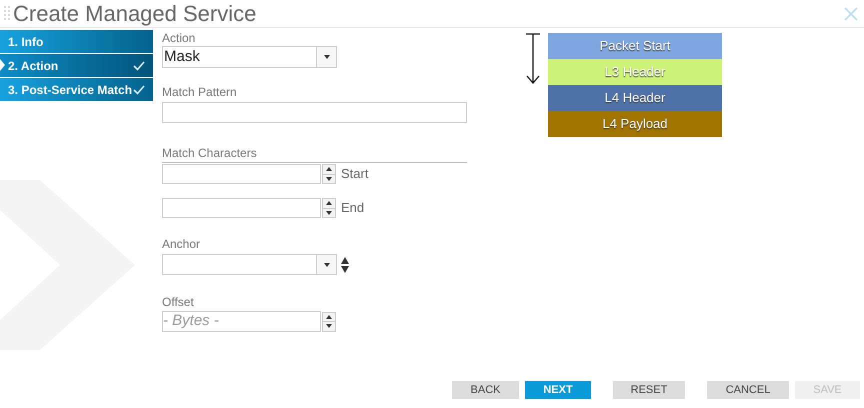 The width and height of the screenshot is (864, 408). What do you see at coordinates (485, 390) in the screenshot?
I see `action-button: BACK` at bounding box center [485, 390].